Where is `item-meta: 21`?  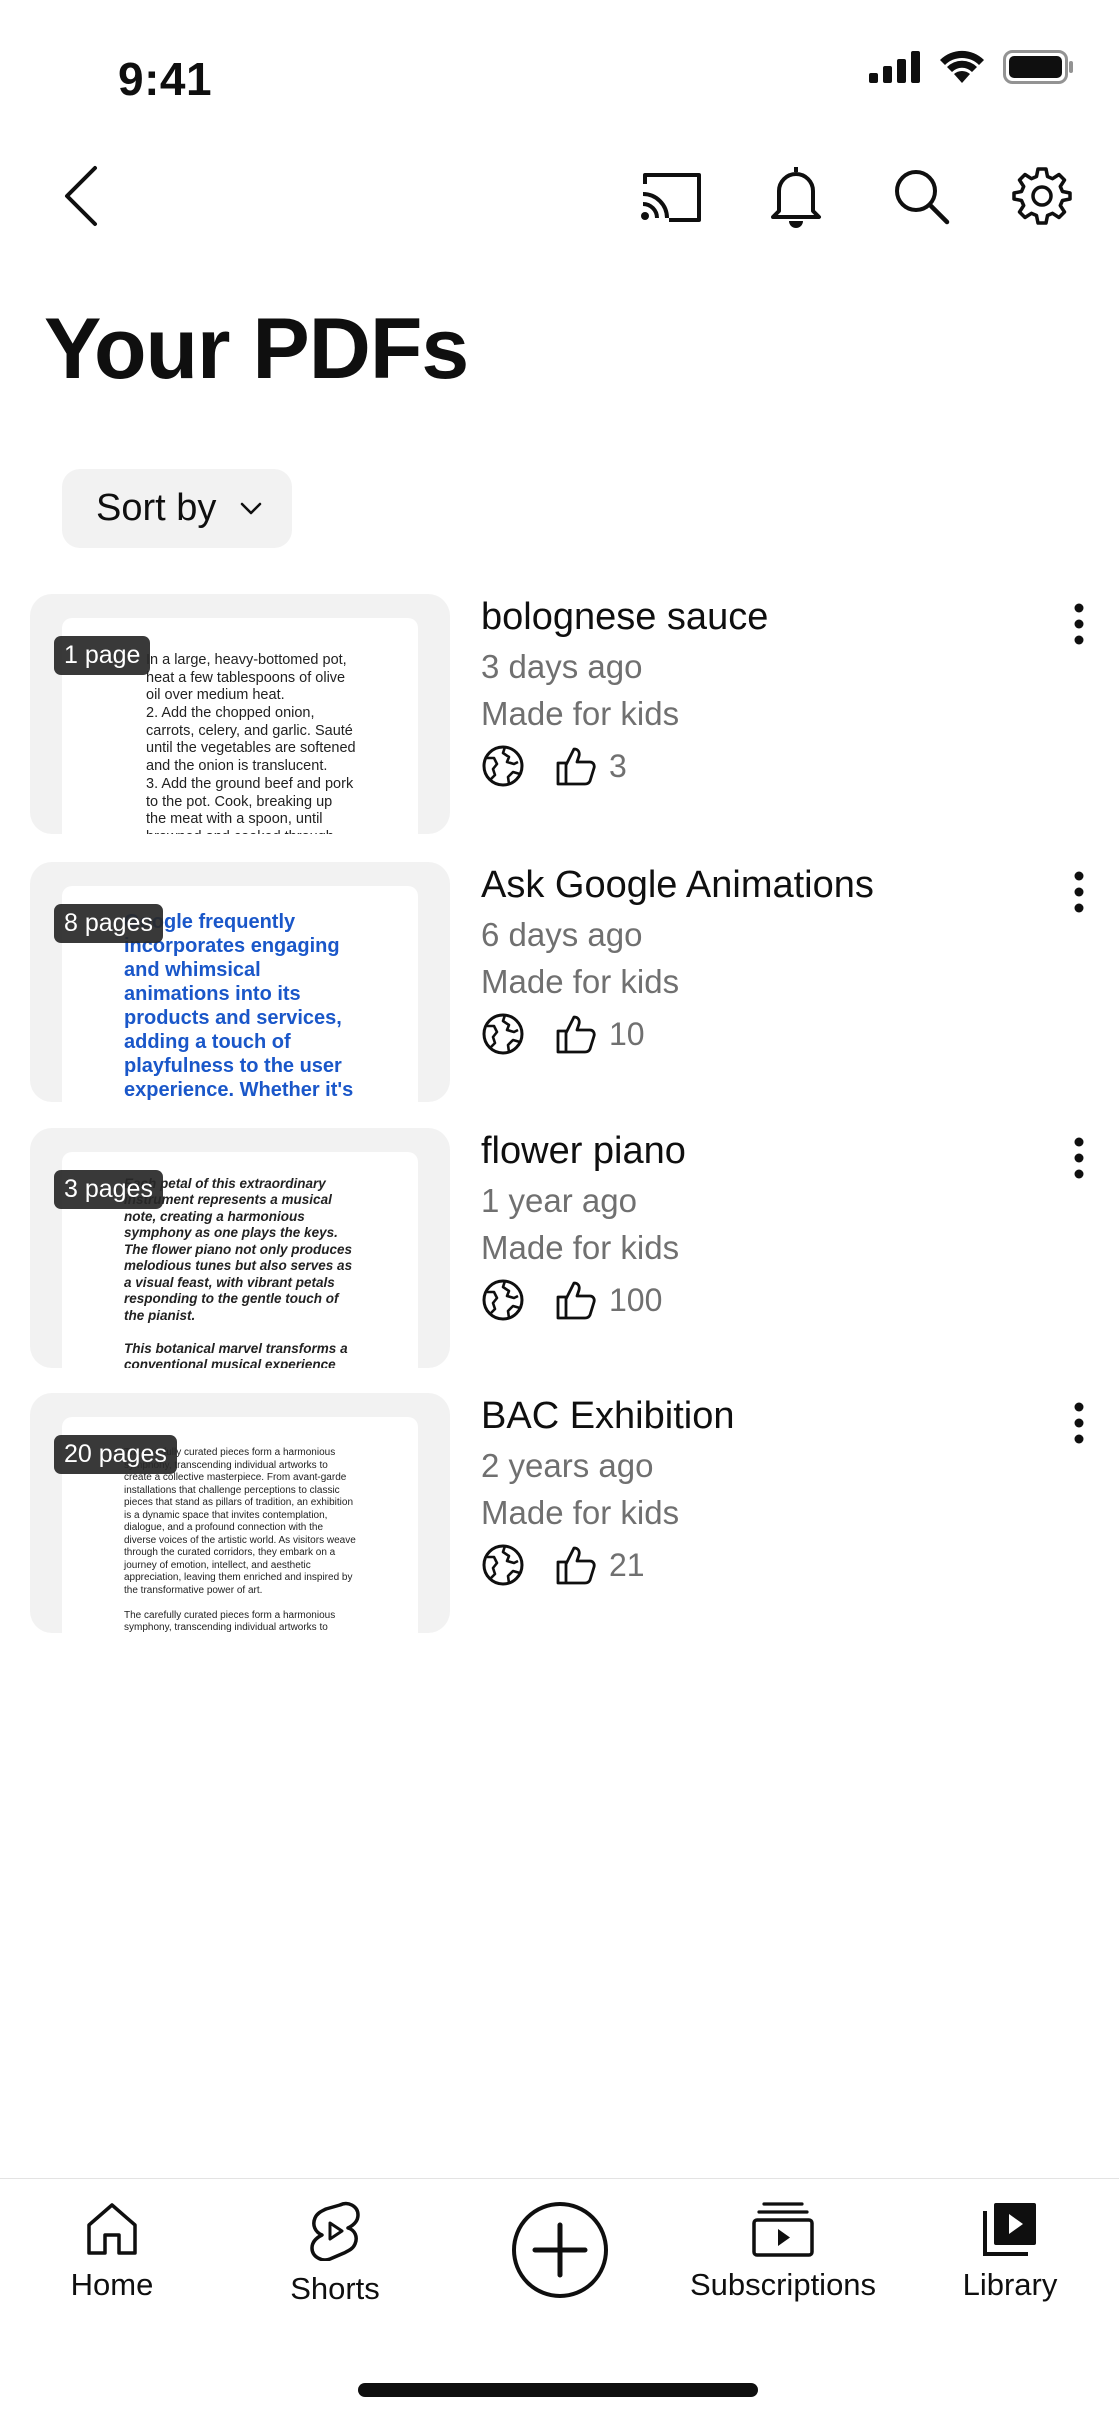 item-meta: 21 is located at coordinates (563, 1565).